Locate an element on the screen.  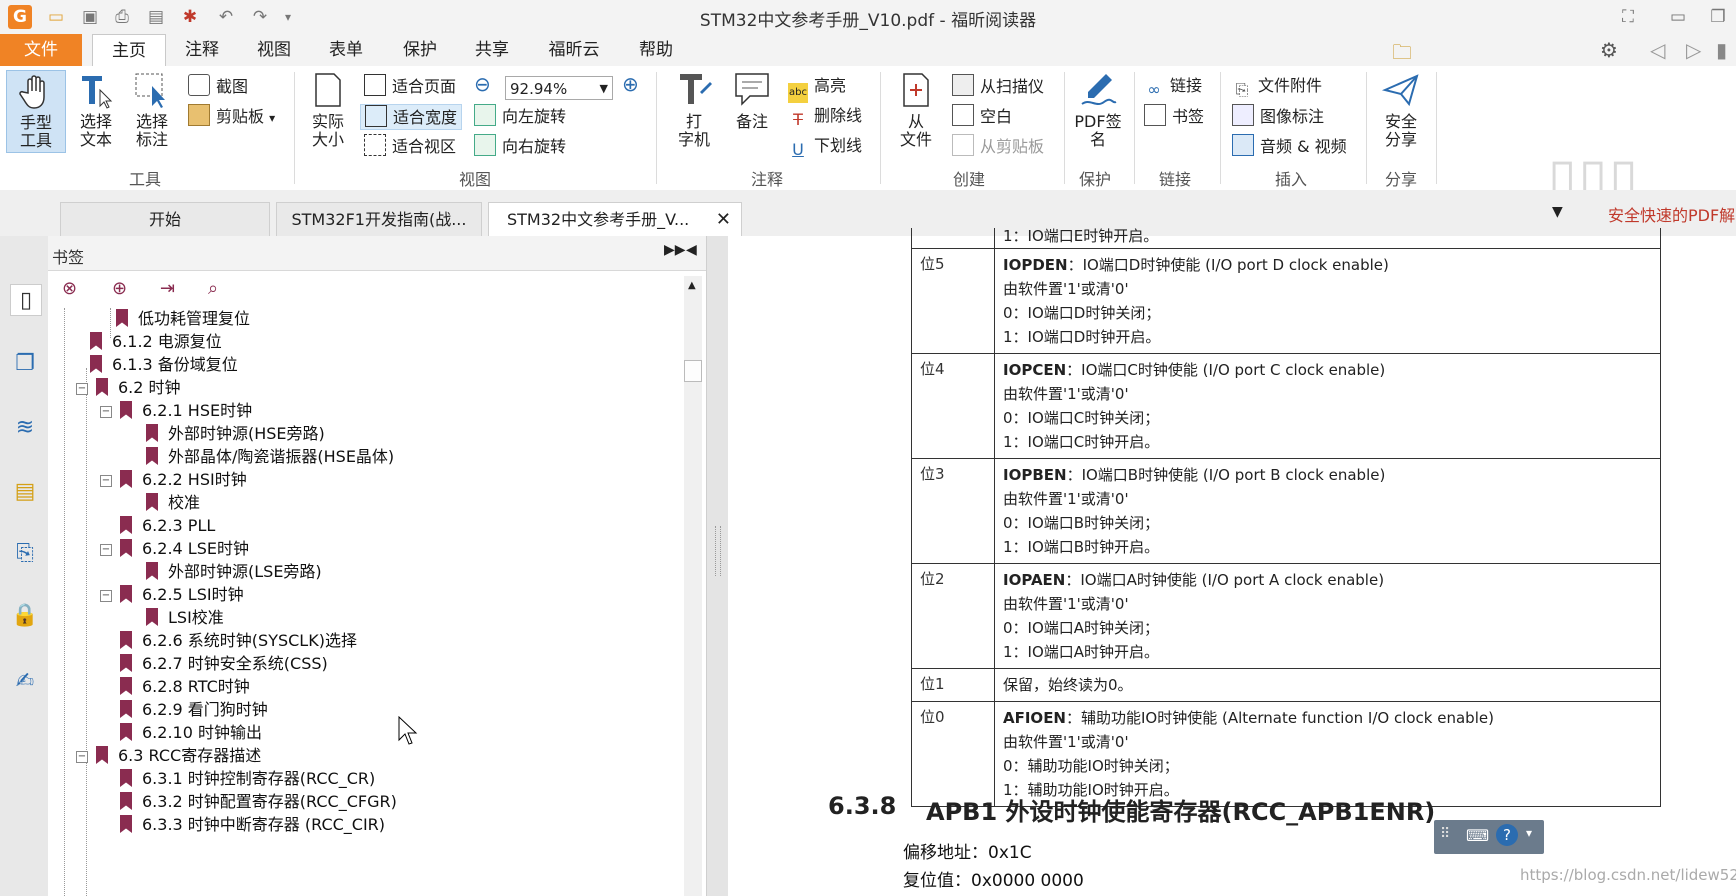
hand-tool-button: 手型 工具 is located at coordinates (36, 111).